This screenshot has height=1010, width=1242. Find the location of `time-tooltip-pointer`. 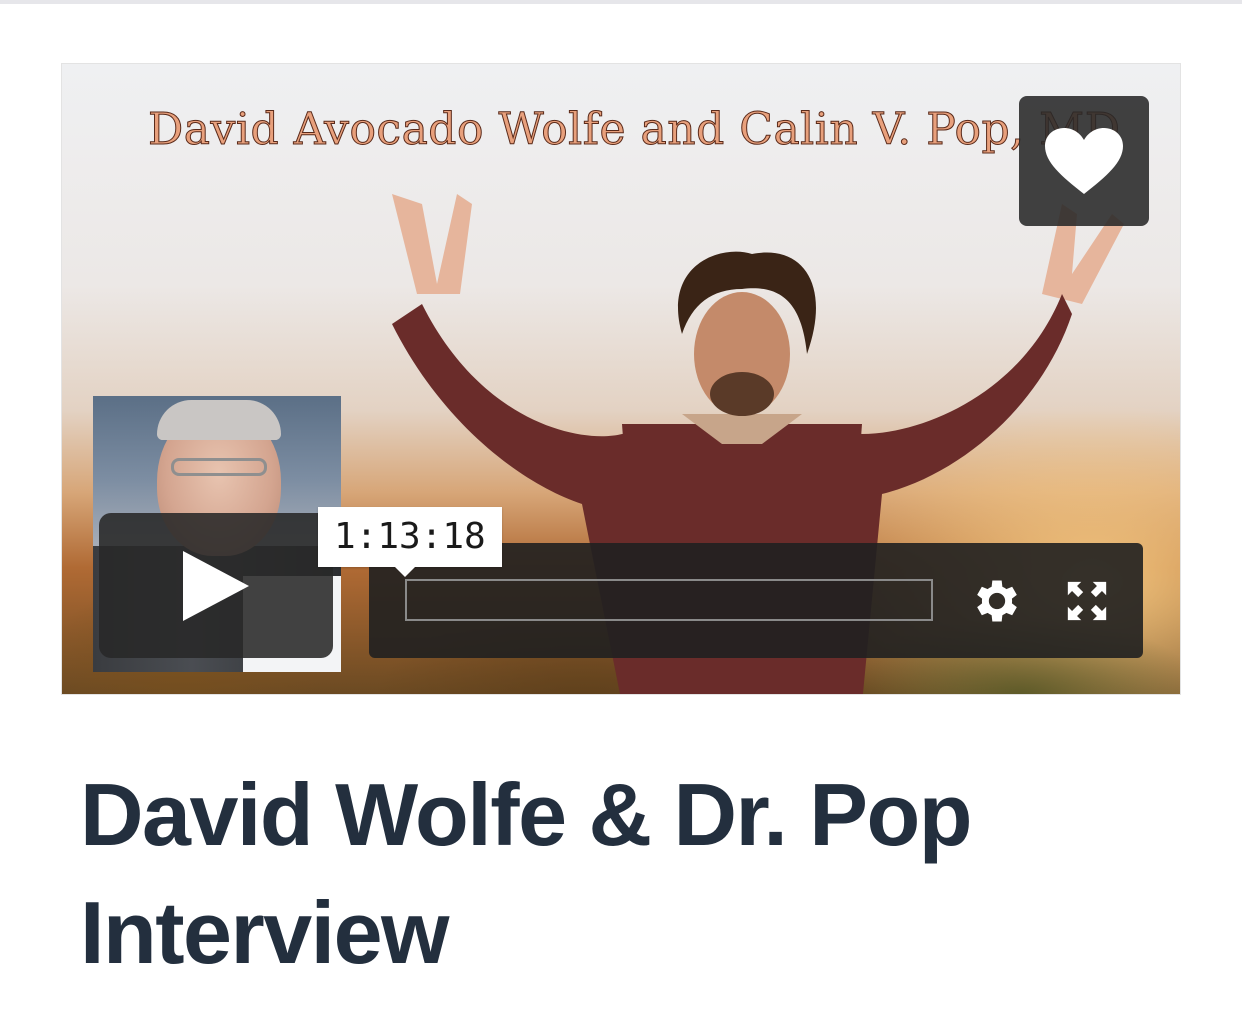

time-tooltip-pointer is located at coordinates (405, 571).